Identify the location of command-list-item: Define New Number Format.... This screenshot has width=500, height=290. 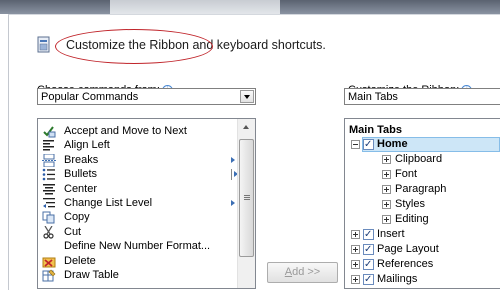
(138, 246).